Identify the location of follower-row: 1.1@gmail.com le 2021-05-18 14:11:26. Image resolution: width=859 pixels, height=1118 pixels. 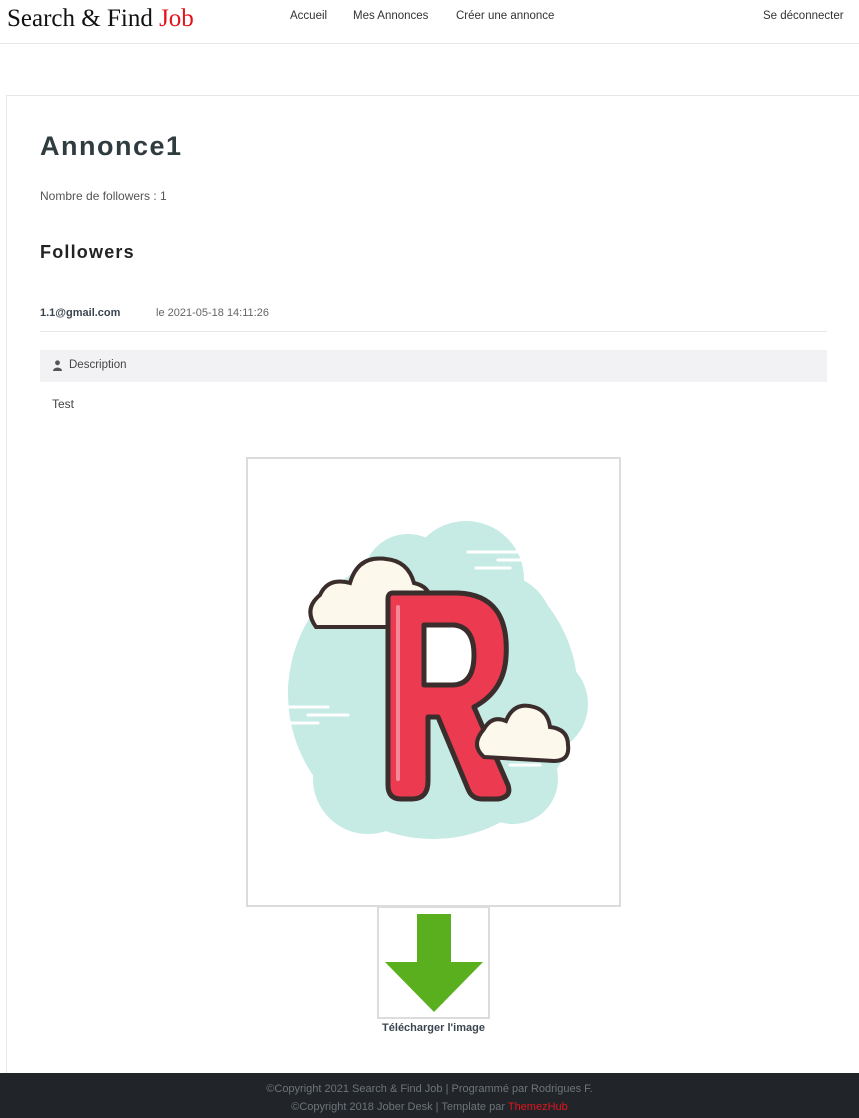
(433, 316).